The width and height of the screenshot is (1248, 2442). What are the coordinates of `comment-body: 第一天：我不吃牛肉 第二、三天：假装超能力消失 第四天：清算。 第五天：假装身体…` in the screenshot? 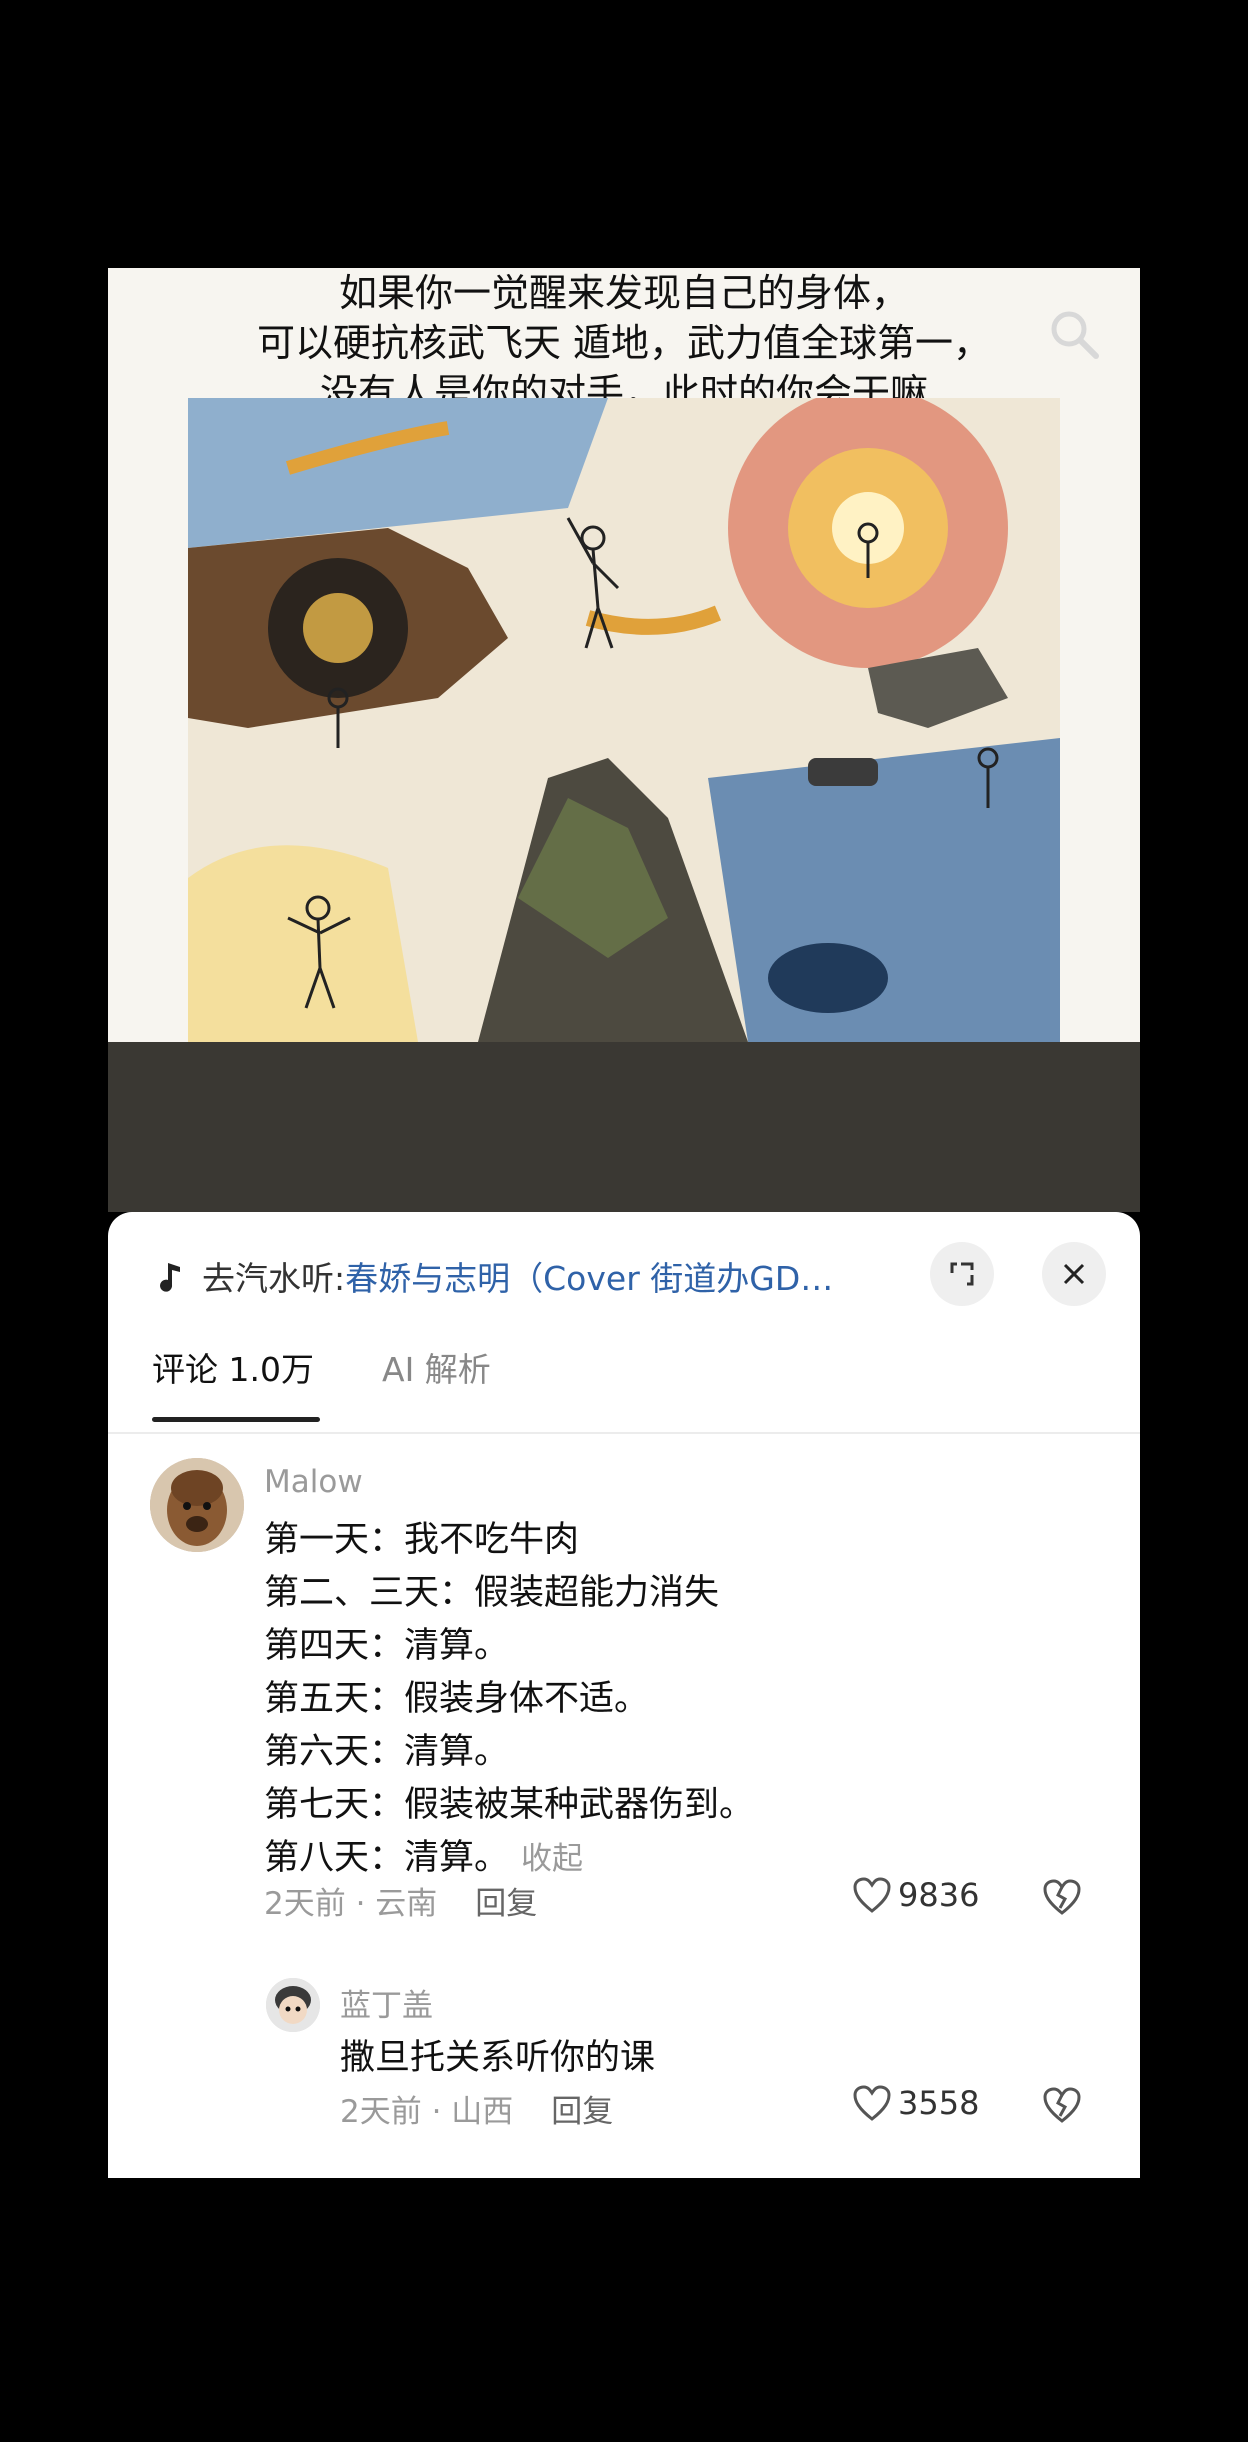 It's located at (509, 1700).